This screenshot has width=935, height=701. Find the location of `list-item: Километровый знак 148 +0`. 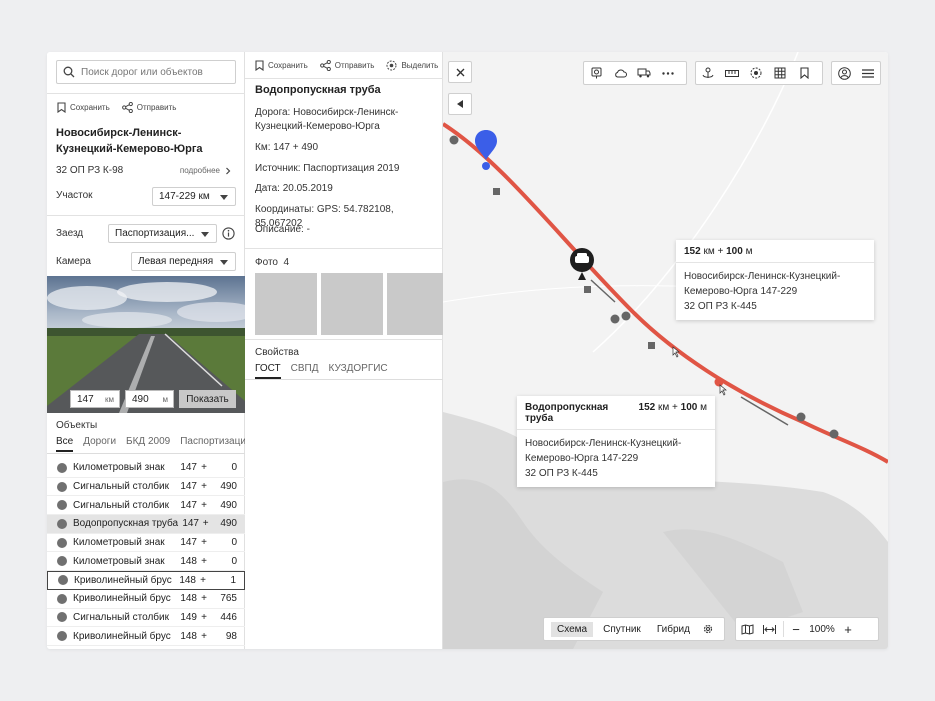

list-item: Километровый знак 148 +0 is located at coordinates (146, 562).